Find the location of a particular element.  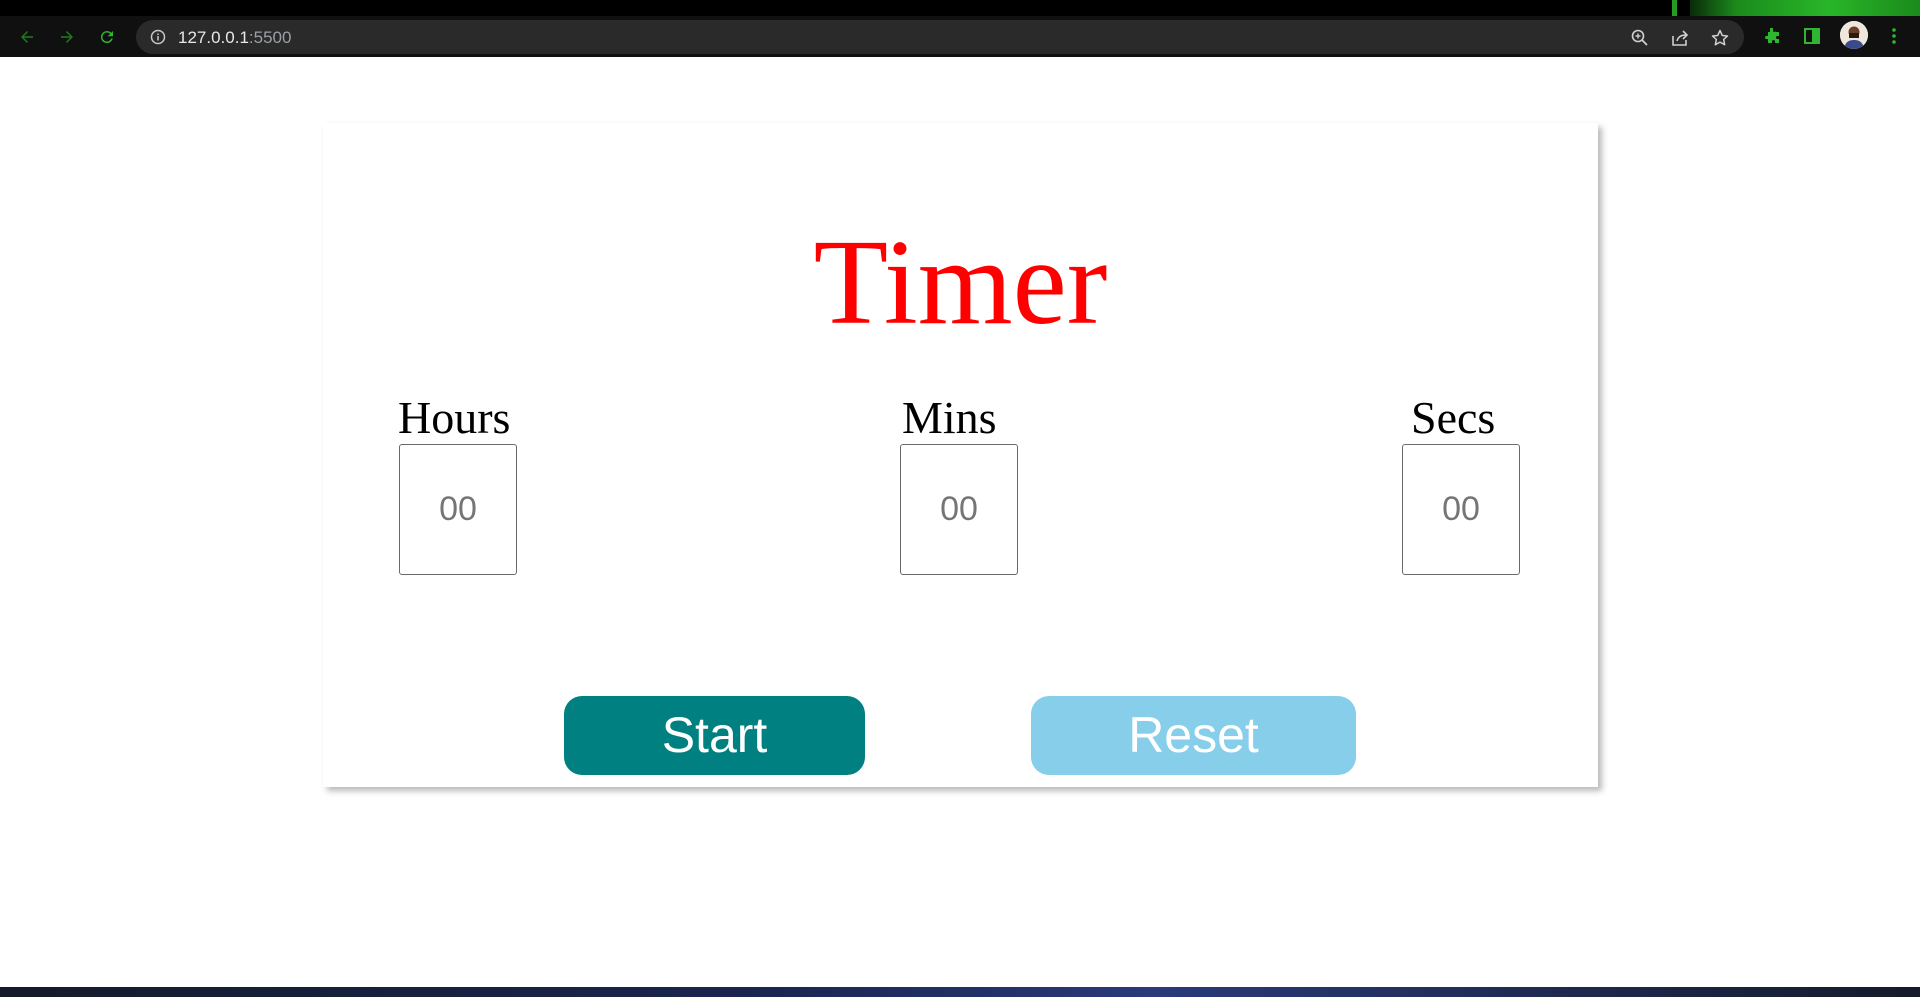

mins-input is located at coordinates (959, 509).